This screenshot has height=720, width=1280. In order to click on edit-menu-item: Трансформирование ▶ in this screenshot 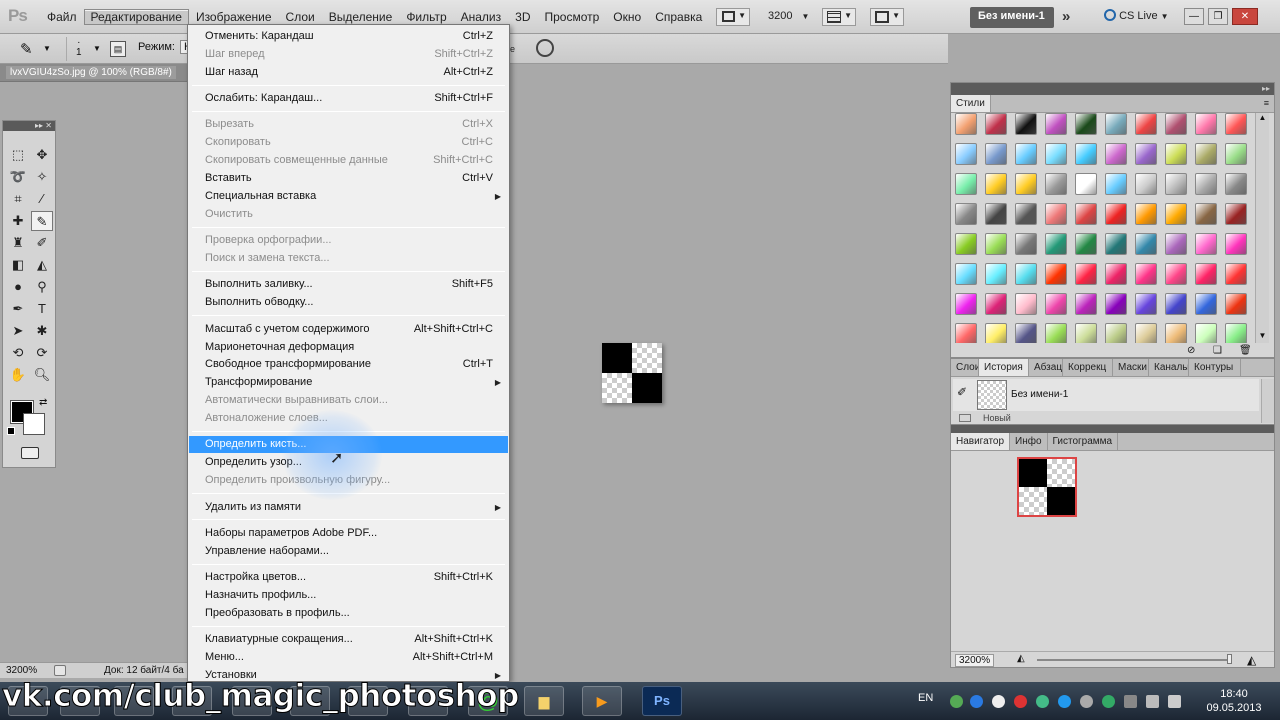, I will do `click(348, 382)`.